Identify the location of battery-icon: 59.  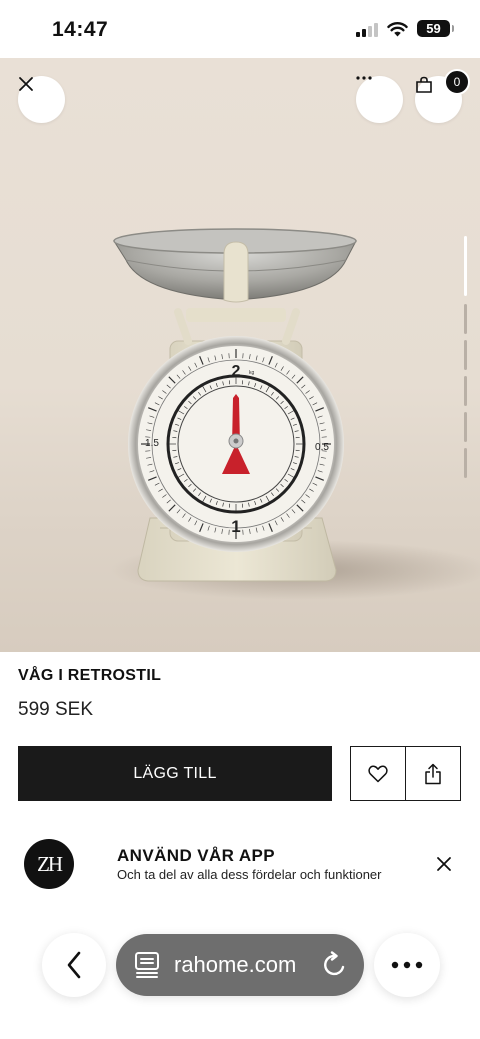
(435, 28).